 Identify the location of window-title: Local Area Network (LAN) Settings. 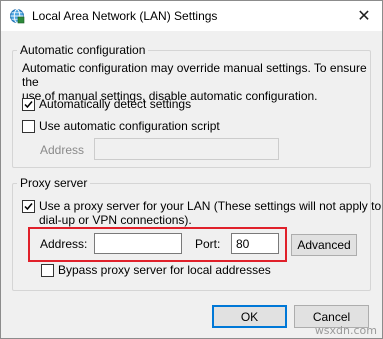
(125, 16).